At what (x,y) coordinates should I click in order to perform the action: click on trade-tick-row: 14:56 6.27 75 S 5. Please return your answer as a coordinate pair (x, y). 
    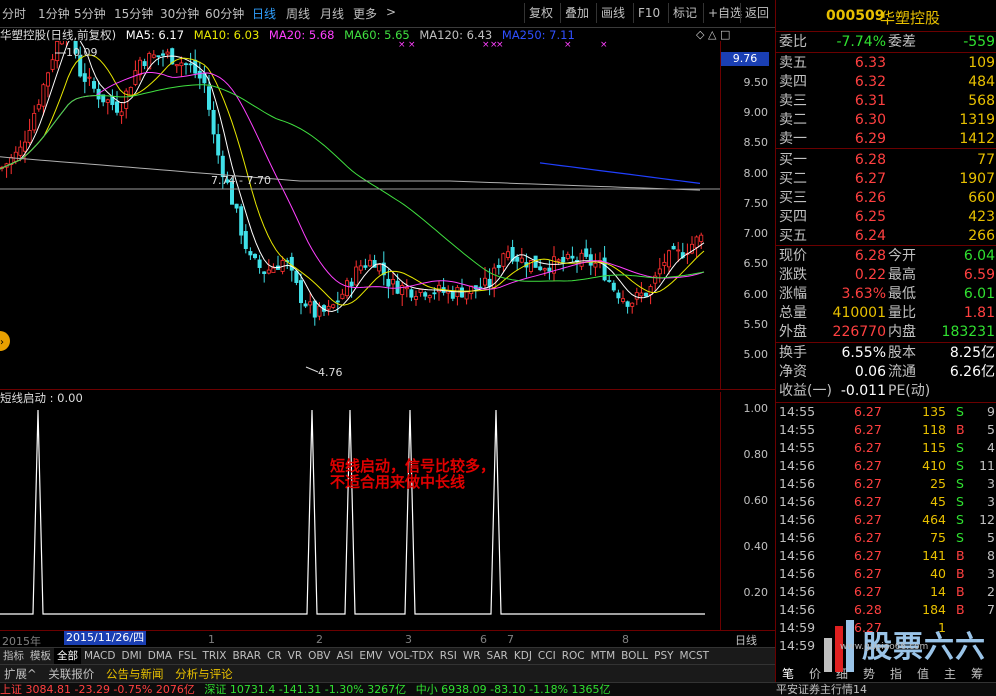
    Looking at the image, I should click on (887, 537).